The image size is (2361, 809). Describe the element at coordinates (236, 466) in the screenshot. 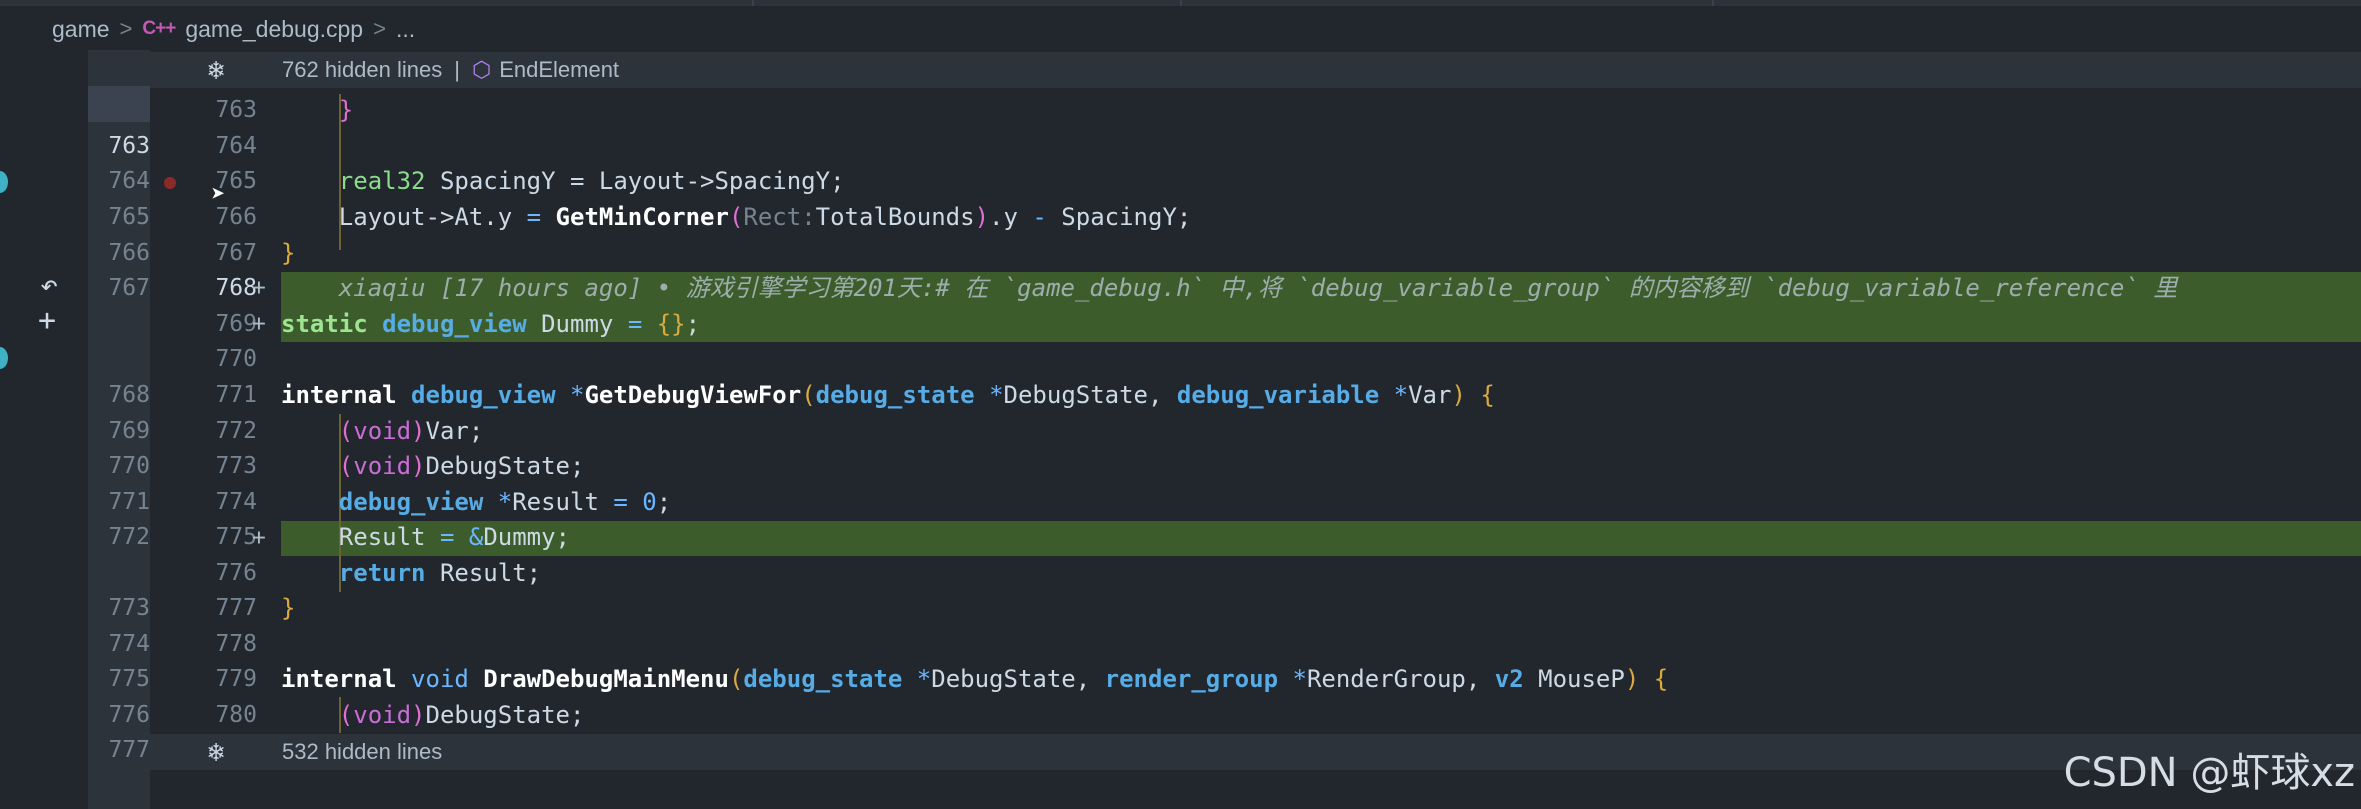

I see `new-line-number: 773` at that location.